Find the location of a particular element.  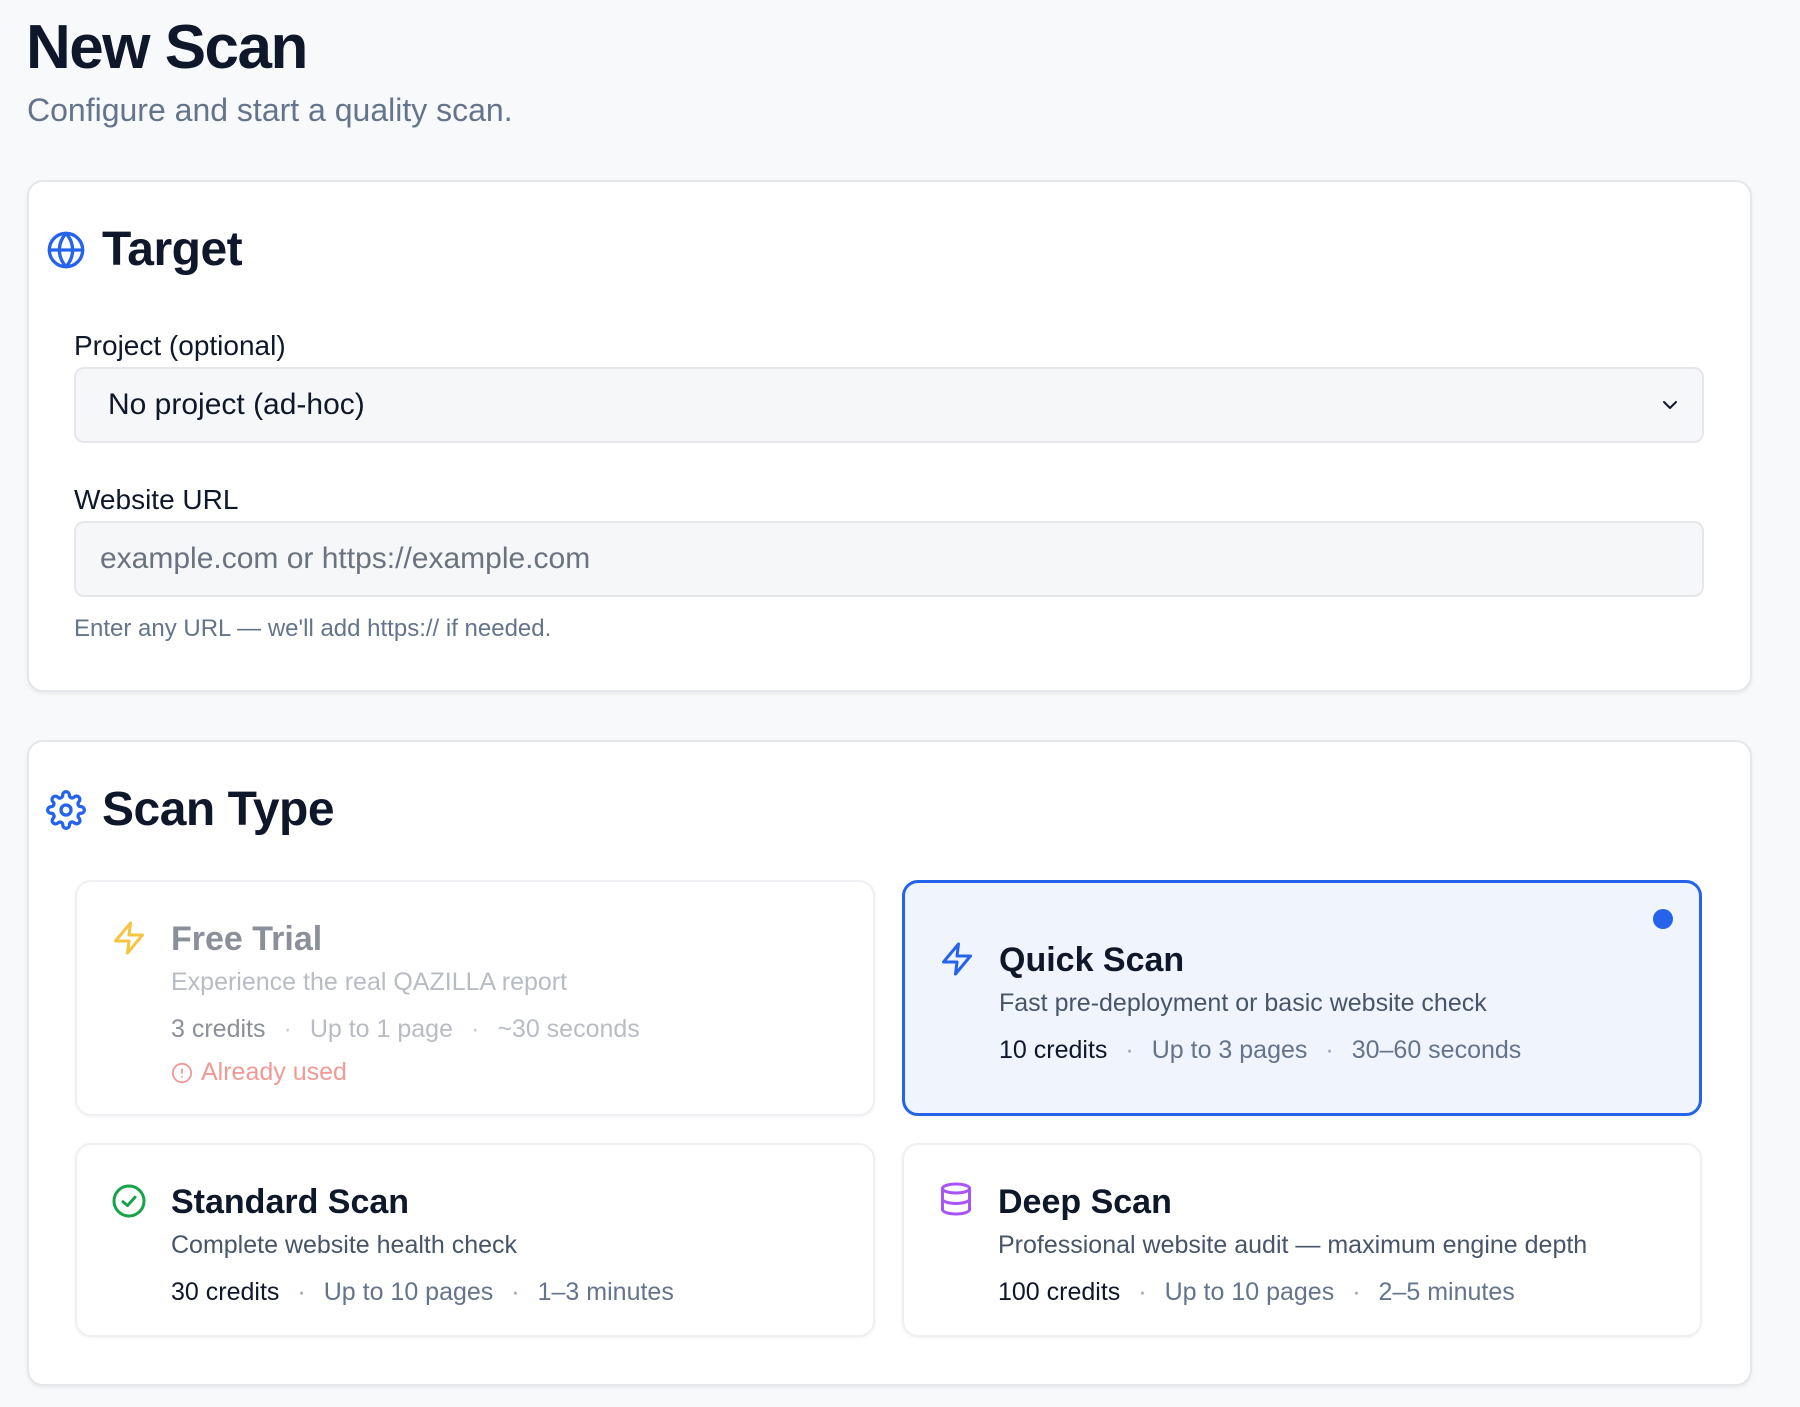

project-select: No project (ad-hoc) is located at coordinates (889, 405).